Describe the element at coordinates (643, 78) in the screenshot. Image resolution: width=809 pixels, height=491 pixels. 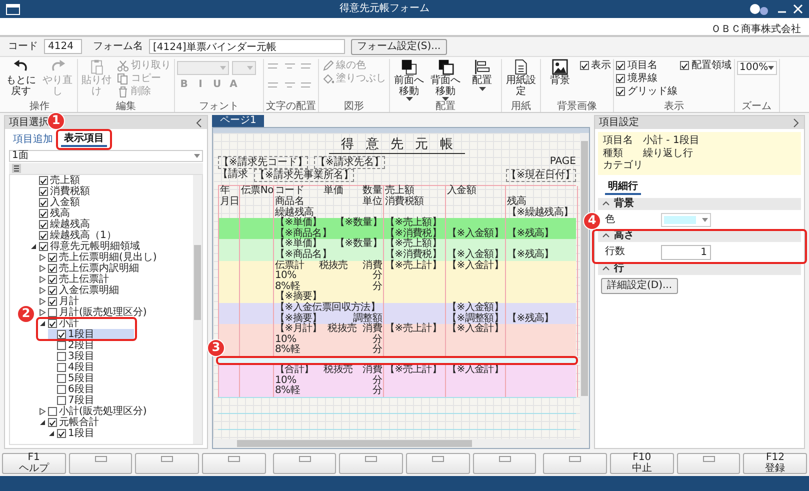
I see `checkbox-label: 境界線` at that location.